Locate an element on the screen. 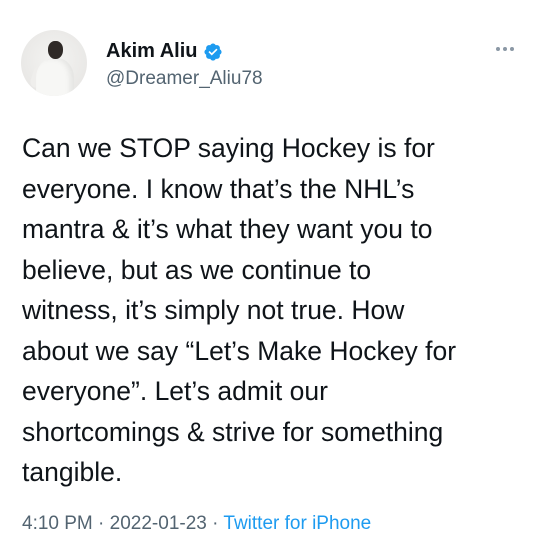 The height and width of the screenshot is (552, 540). avatar-head is located at coordinates (55, 50).